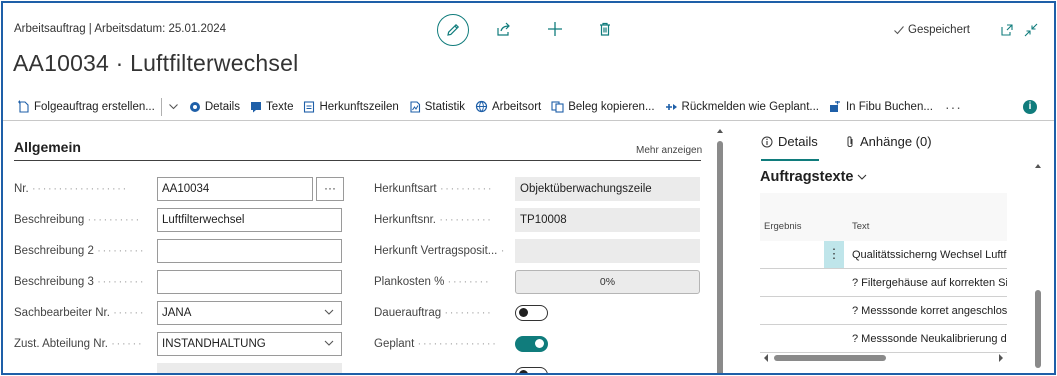 This screenshot has width=1057, height=376. What do you see at coordinates (607, 220) in the screenshot?
I see `herkunftsnr-field: TP10008` at bounding box center [607, 220].